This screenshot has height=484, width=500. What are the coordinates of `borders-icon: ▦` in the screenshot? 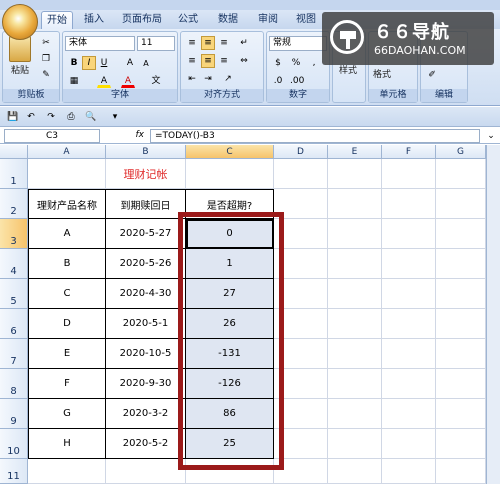 It's located at (74, 81).